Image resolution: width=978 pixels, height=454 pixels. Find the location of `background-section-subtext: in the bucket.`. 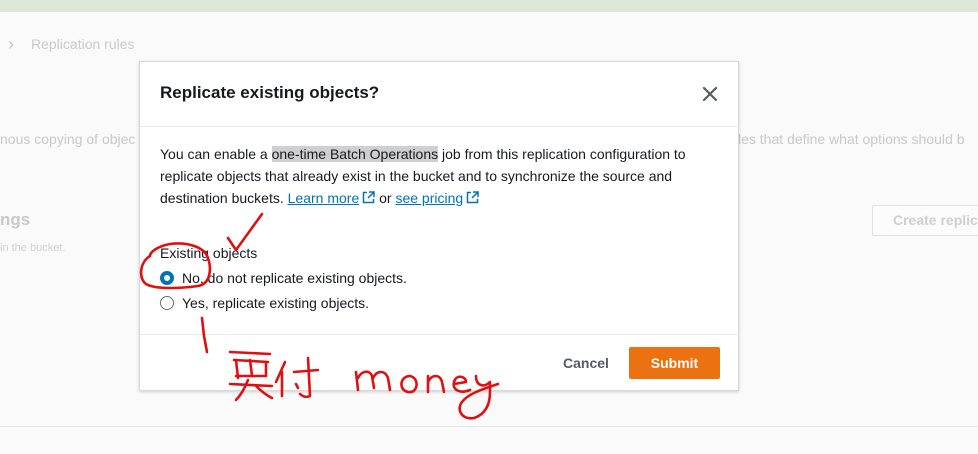

background-section-subtext: in the bucket. is located at coordinates (33, 248).